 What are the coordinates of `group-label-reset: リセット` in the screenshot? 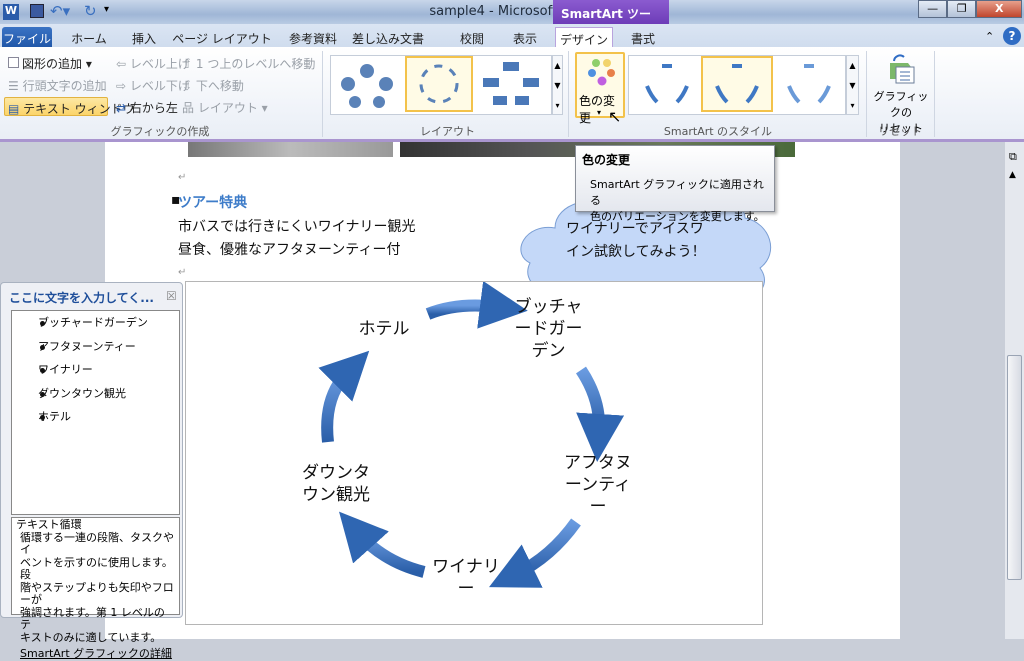 It's located at (900, 131).